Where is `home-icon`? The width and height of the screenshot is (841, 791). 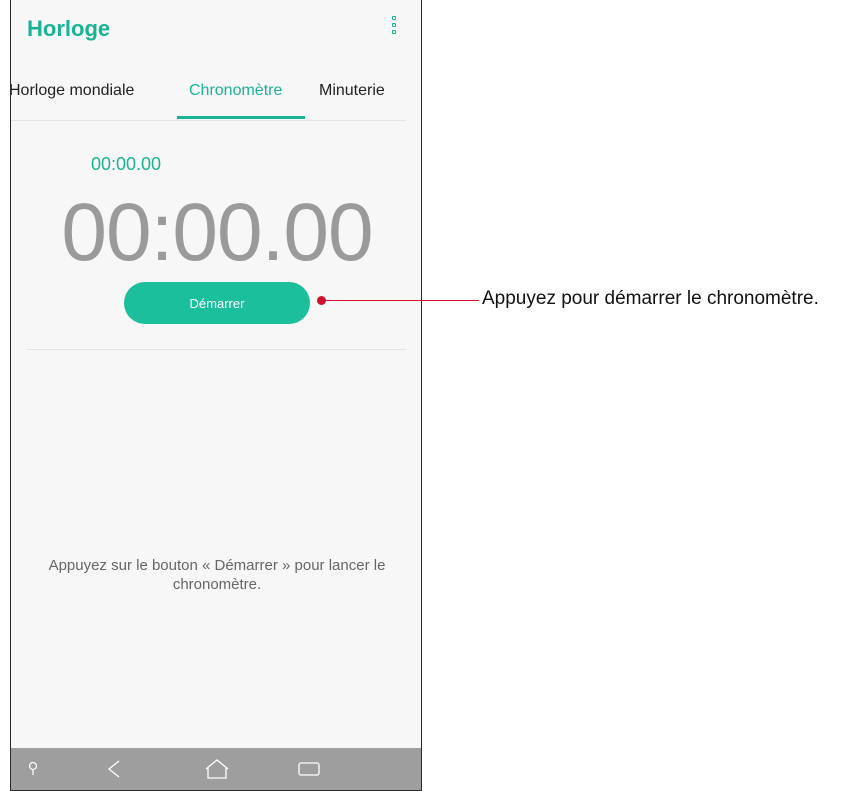 home-icon is located at coordinates (217, 769).